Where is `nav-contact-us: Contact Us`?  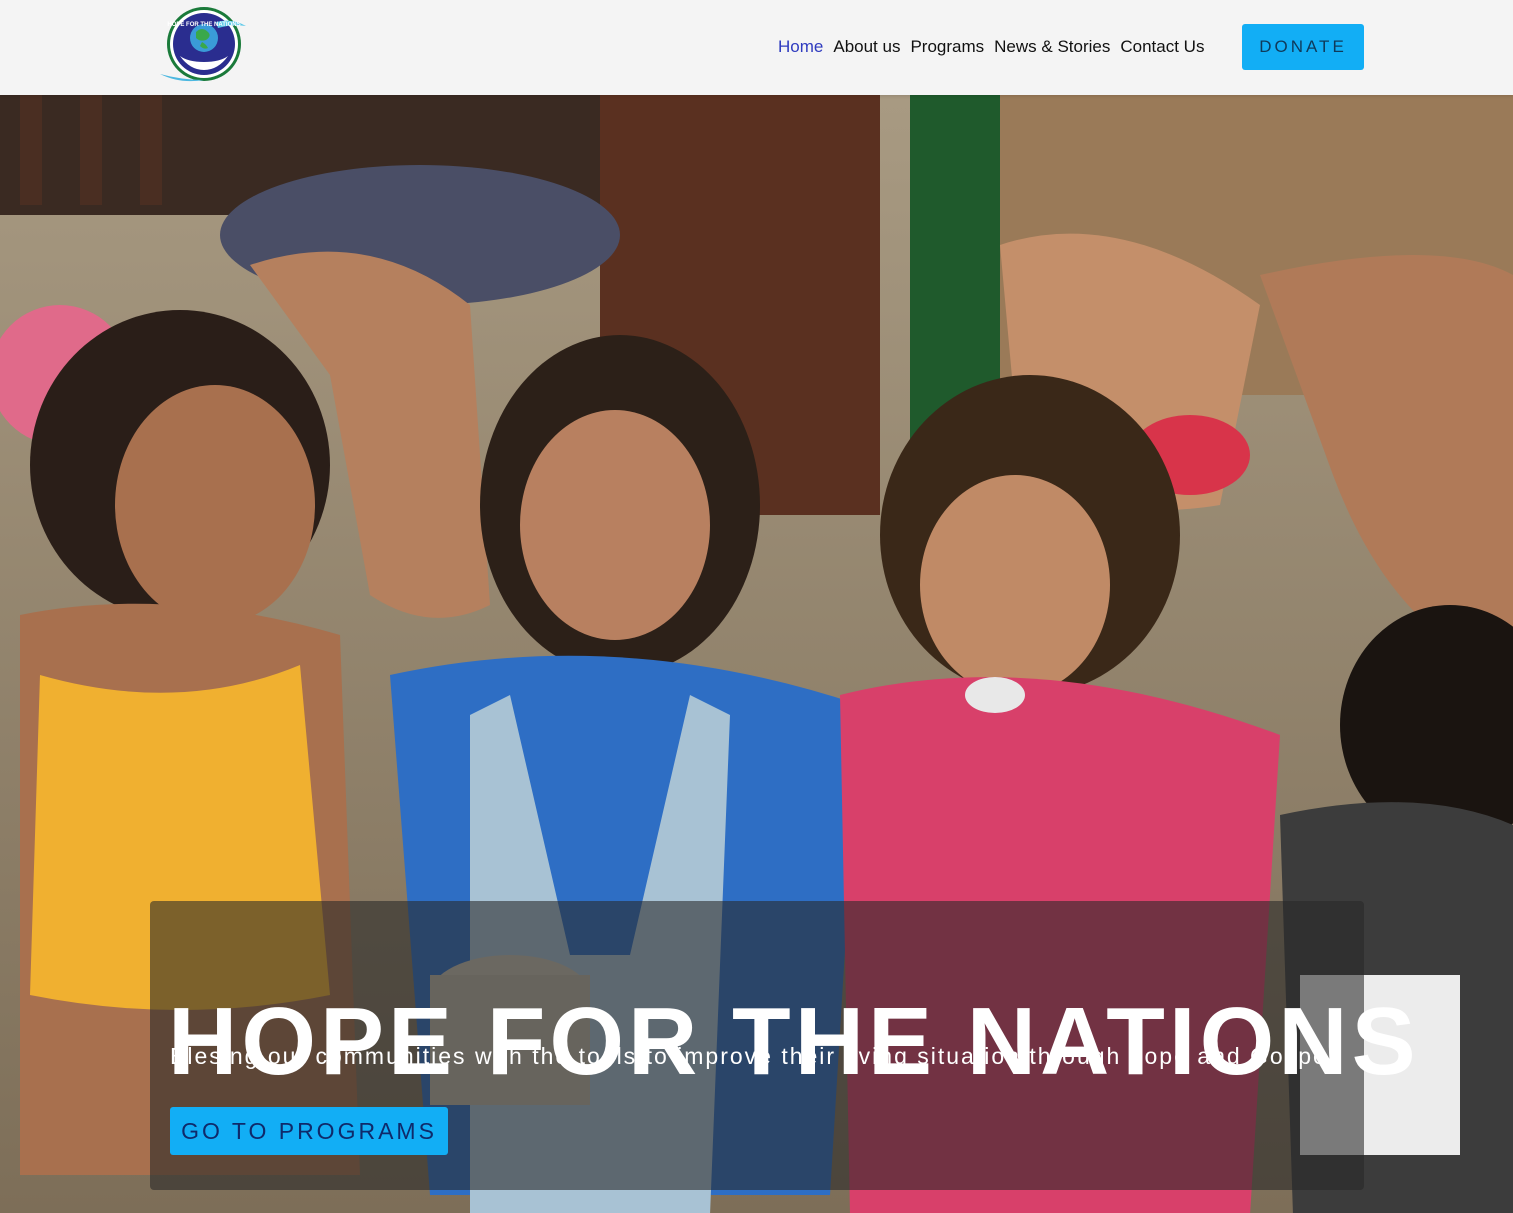 nav-contact-us: Contact Us is located at coordinates (1162, 47).